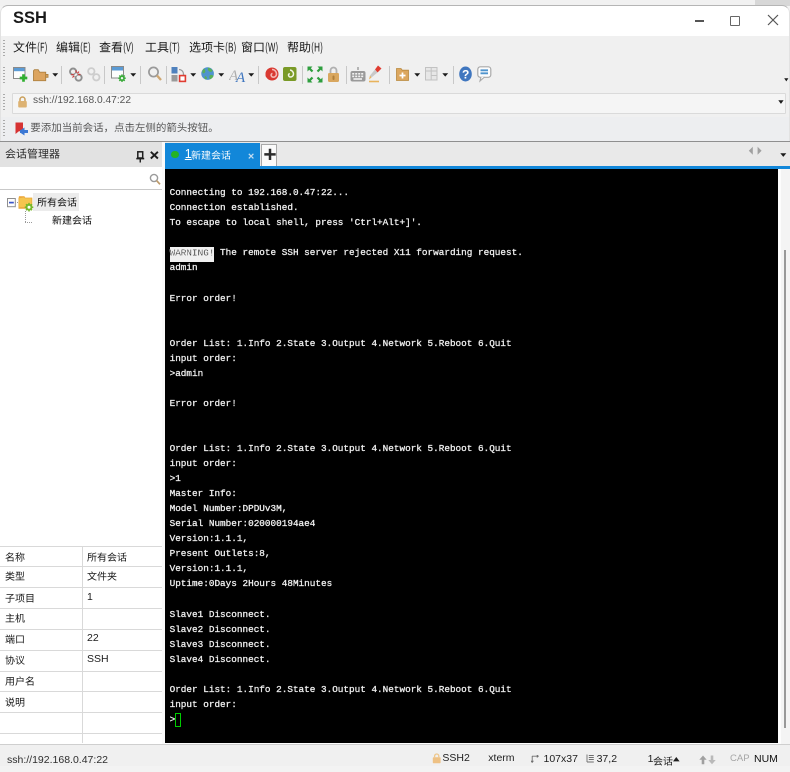 This screenshot has height=772, width=790. I want to click on svg-text: A, so click(240, 77).